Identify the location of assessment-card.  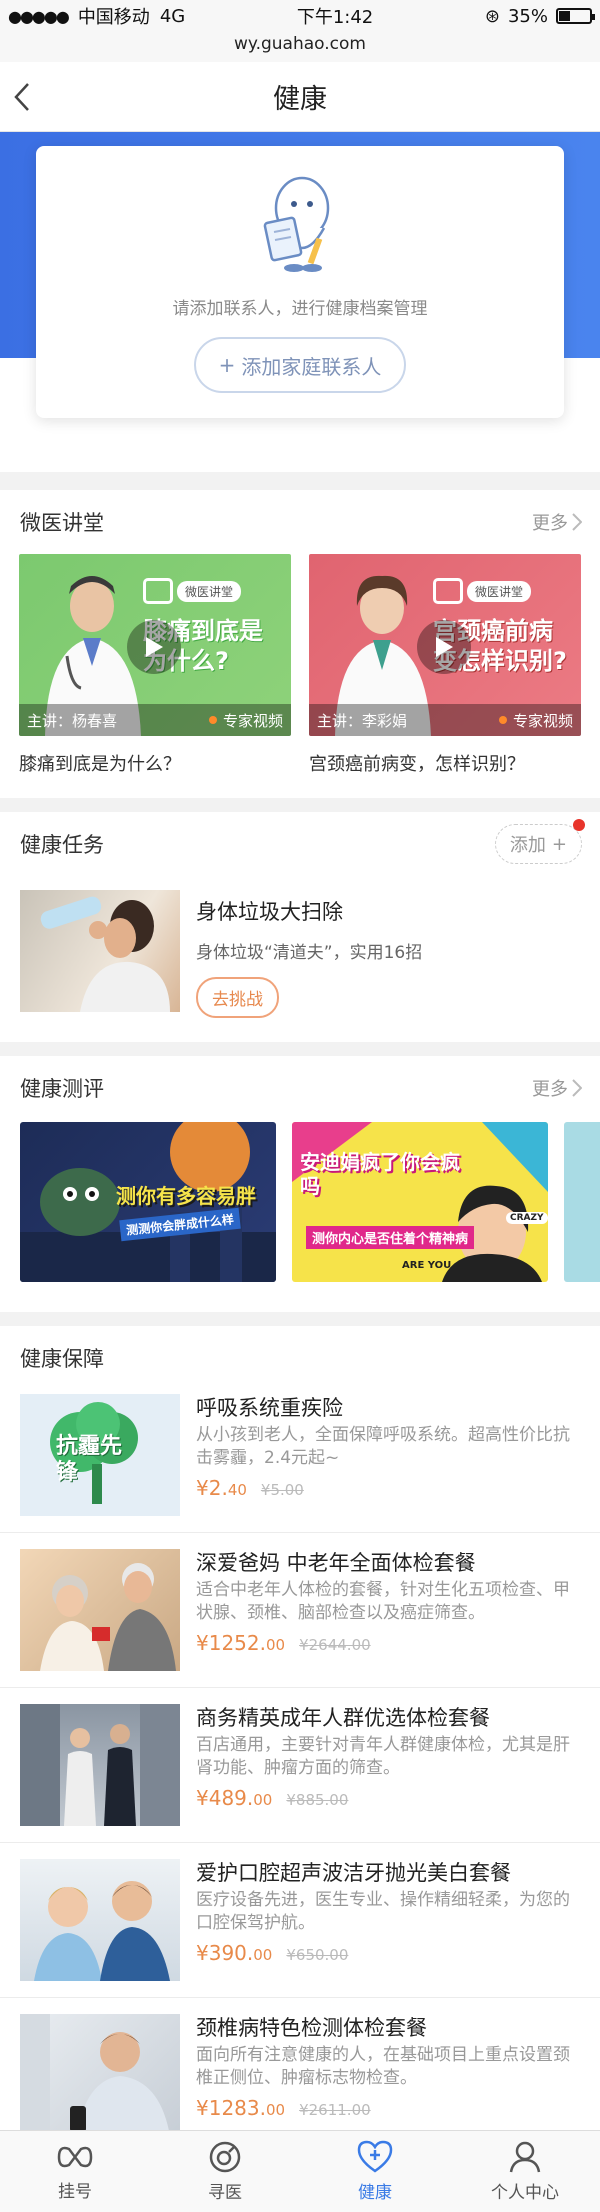
(582, 1202).